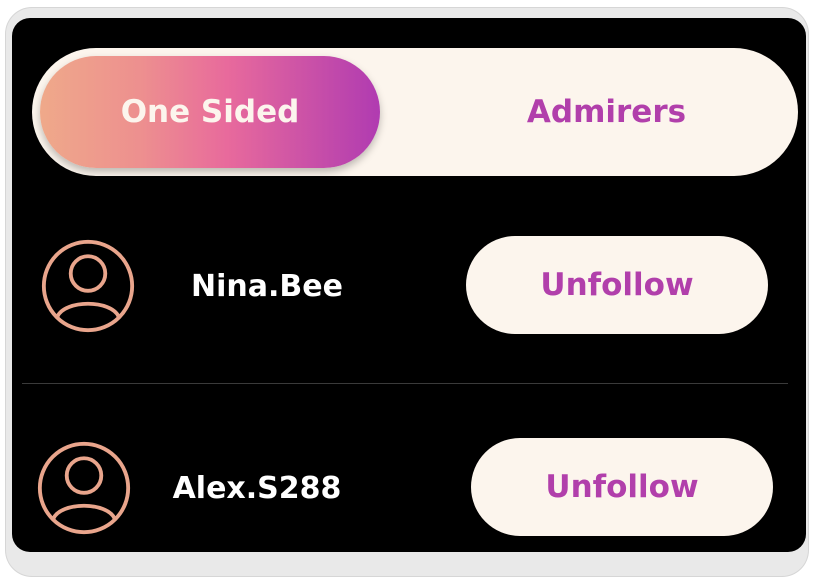 The image size is (816, 584). I want to click on tab-one-sided: One Sided, so click(210, 112).